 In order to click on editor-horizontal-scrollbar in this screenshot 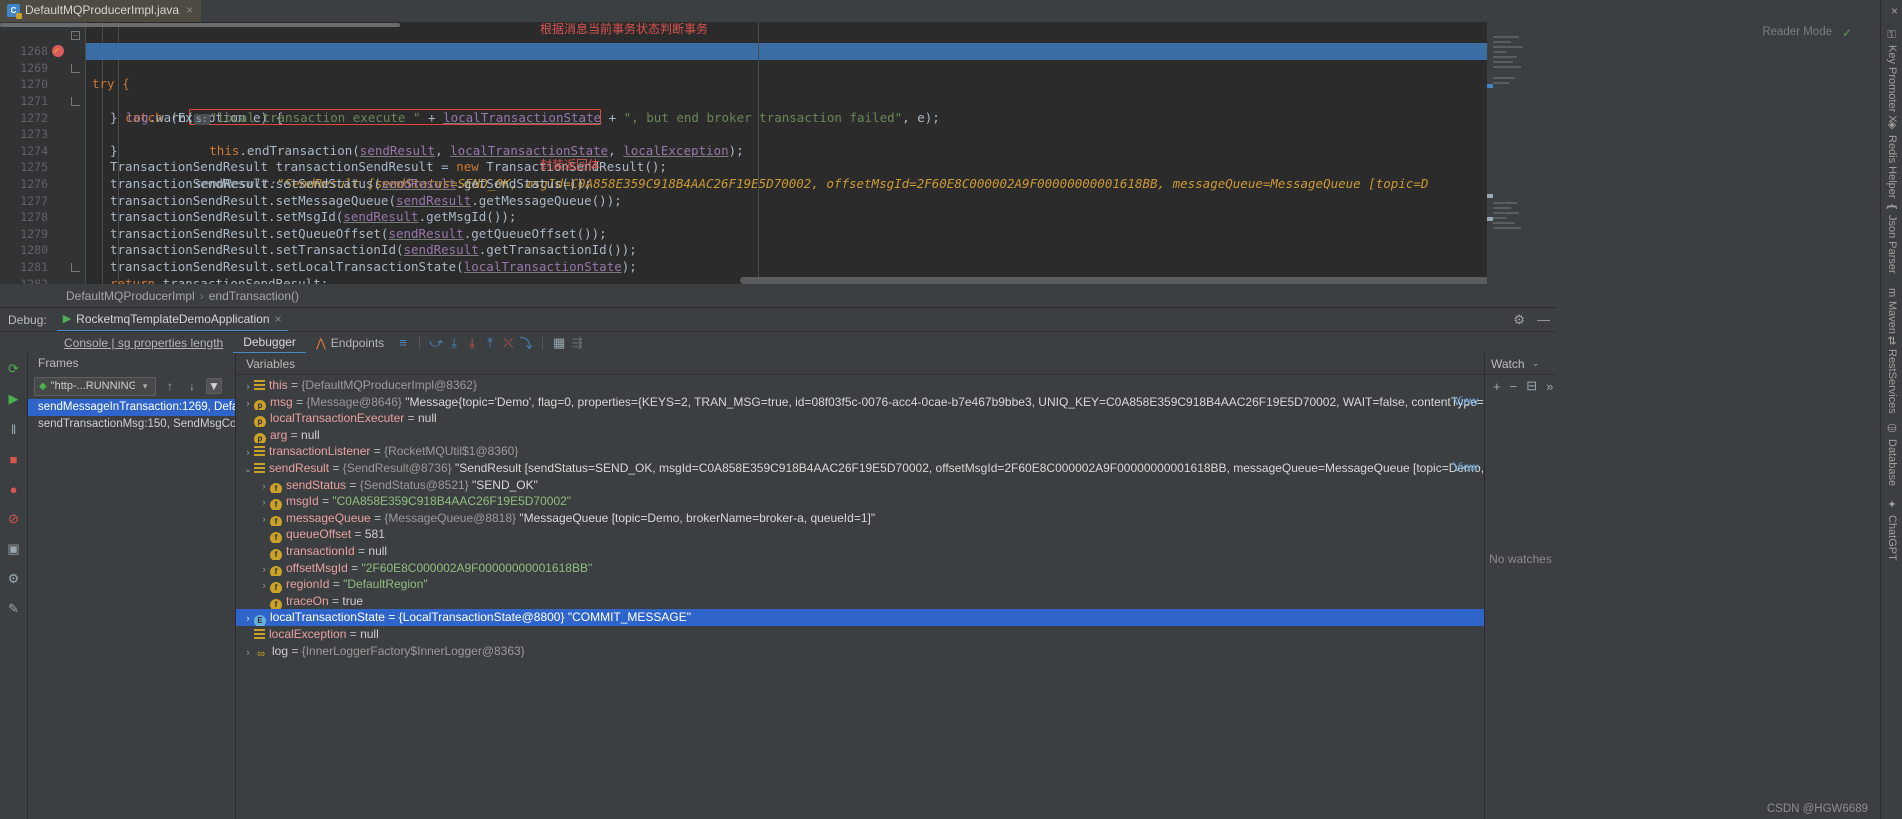, I will do `click(1113, 280)`.